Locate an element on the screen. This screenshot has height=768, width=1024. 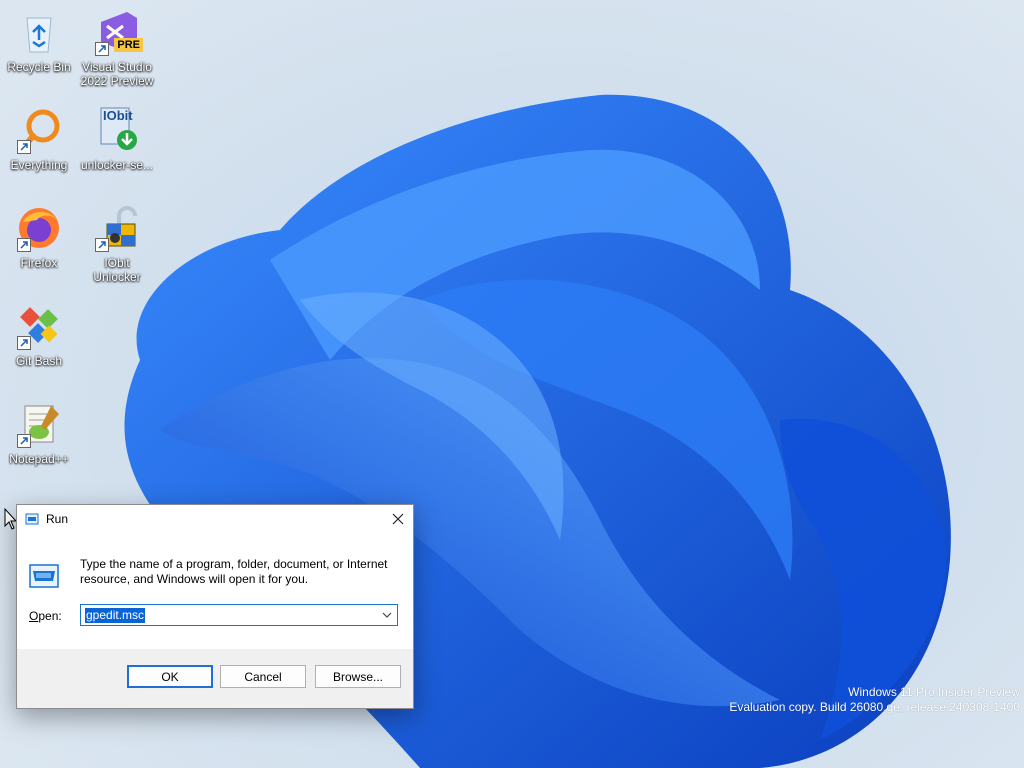
open-label: Open: is located at coordinates (45, 616).